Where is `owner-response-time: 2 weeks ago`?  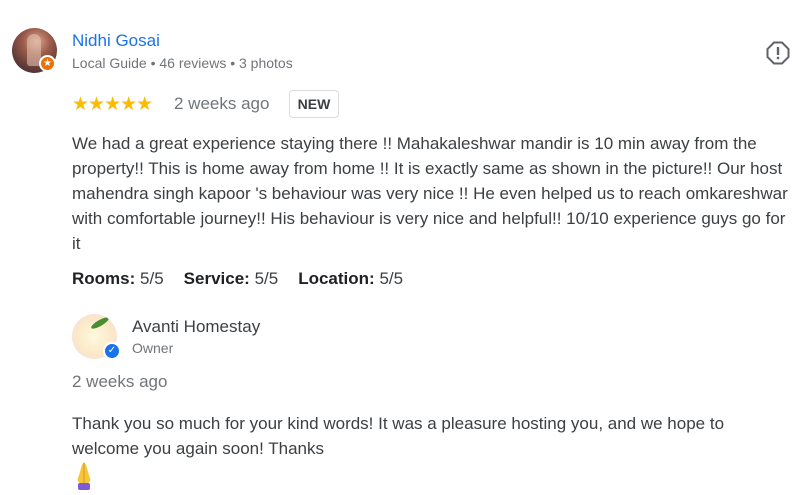
owner-response-time: 2 weeks ago is located at coordinates (120, 381).